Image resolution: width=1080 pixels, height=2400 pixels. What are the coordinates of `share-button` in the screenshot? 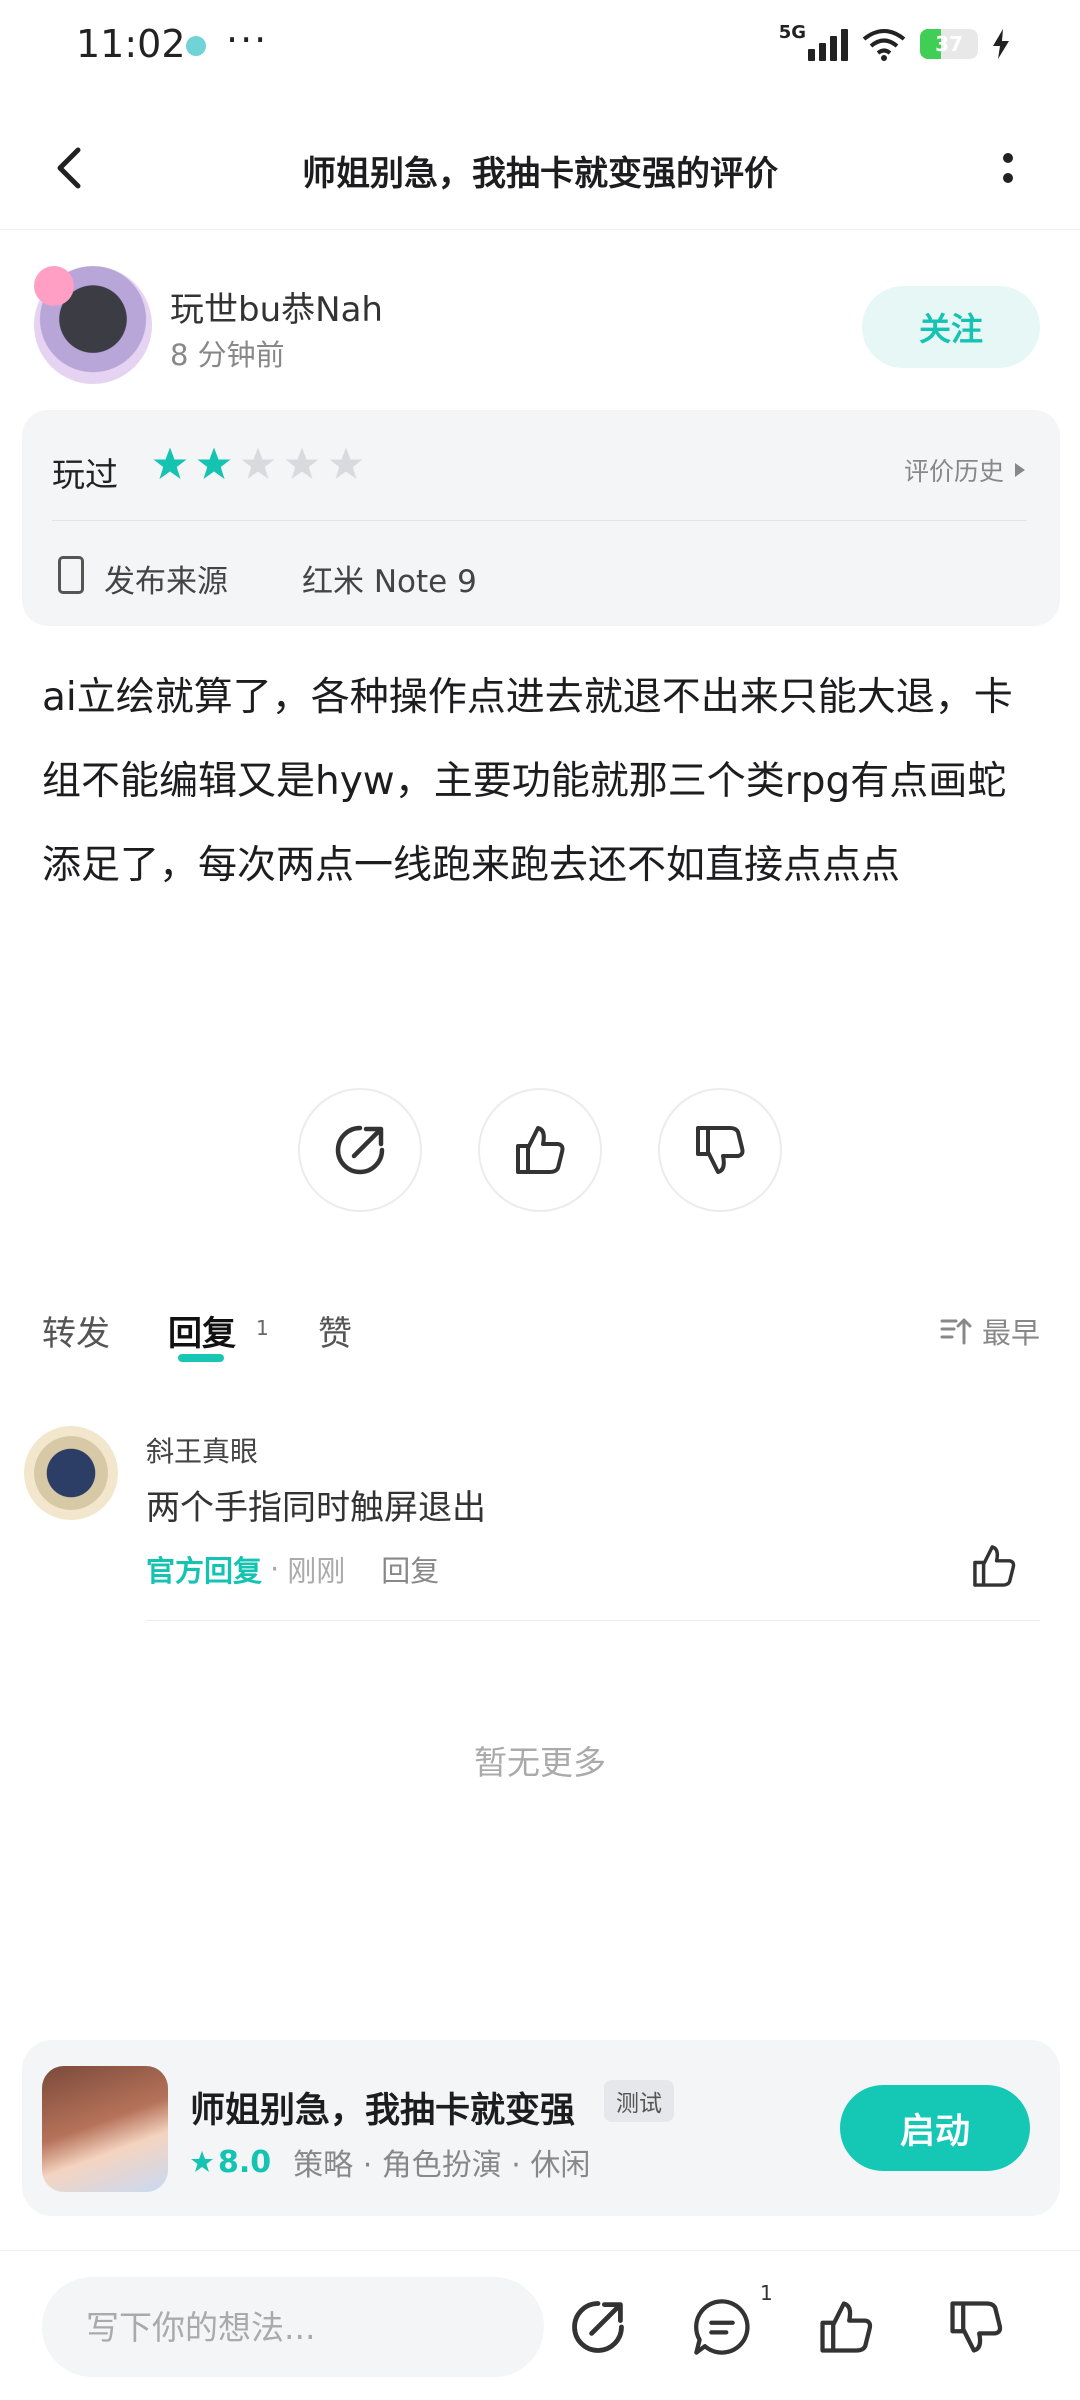 It's located at (360, 1150).